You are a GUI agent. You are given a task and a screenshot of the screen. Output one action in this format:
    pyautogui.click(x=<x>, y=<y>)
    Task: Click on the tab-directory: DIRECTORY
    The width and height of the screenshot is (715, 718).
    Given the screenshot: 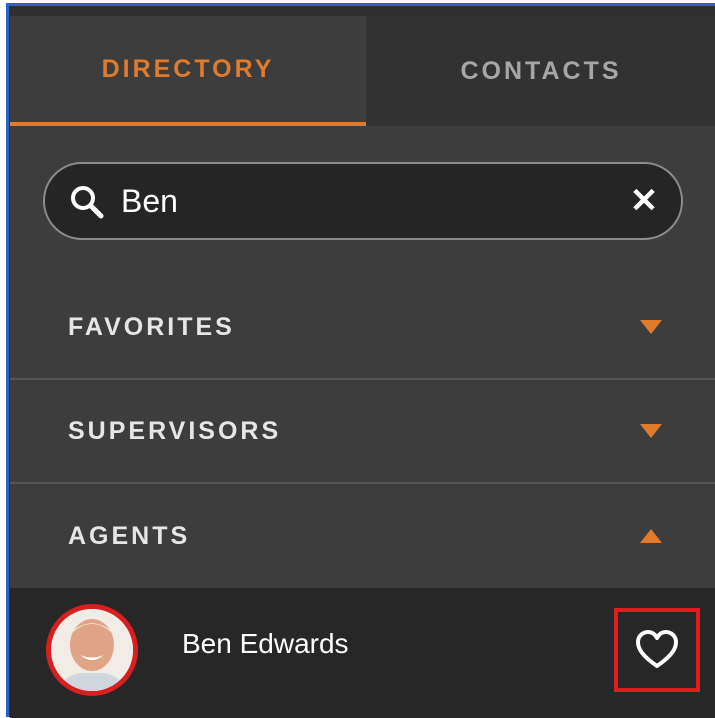 What is the action you would take?
    pyautogui.click(x=188, y=71)
    